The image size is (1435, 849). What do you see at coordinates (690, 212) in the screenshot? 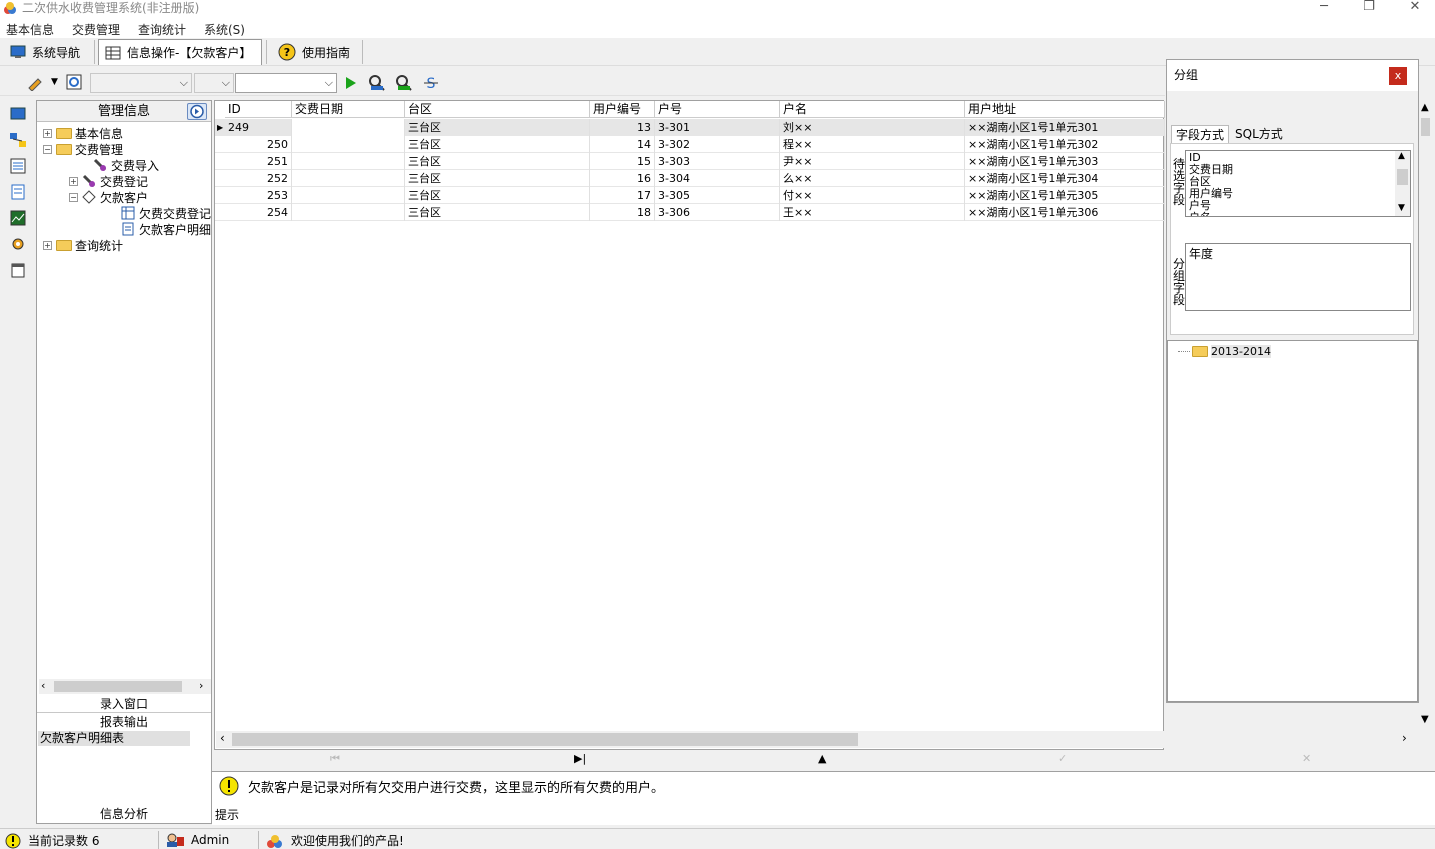
I see `table-row: 254 三台区 18 3-306 王×× ××湖南小区1号1单元306` at bounding box center [690, 212].